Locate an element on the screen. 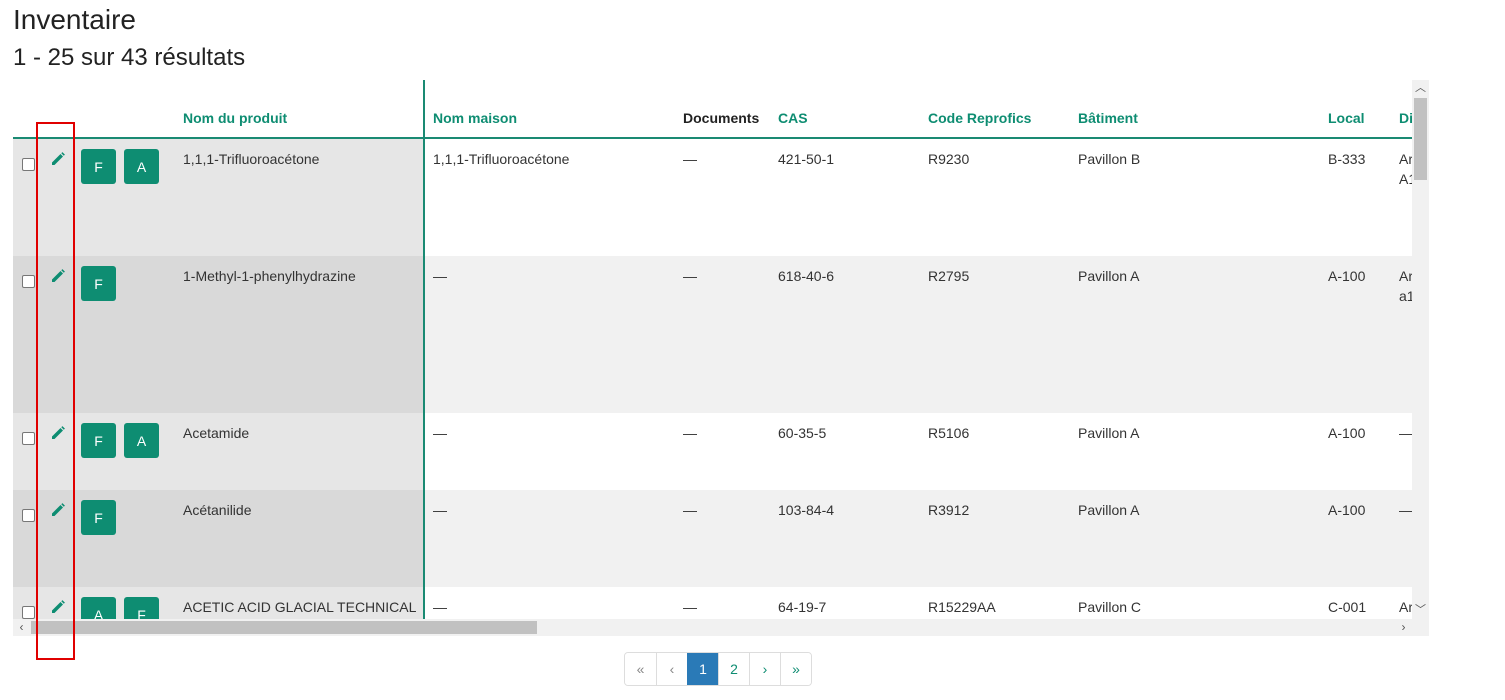  column-header-local: Local is located at coordinates (1346, 118).